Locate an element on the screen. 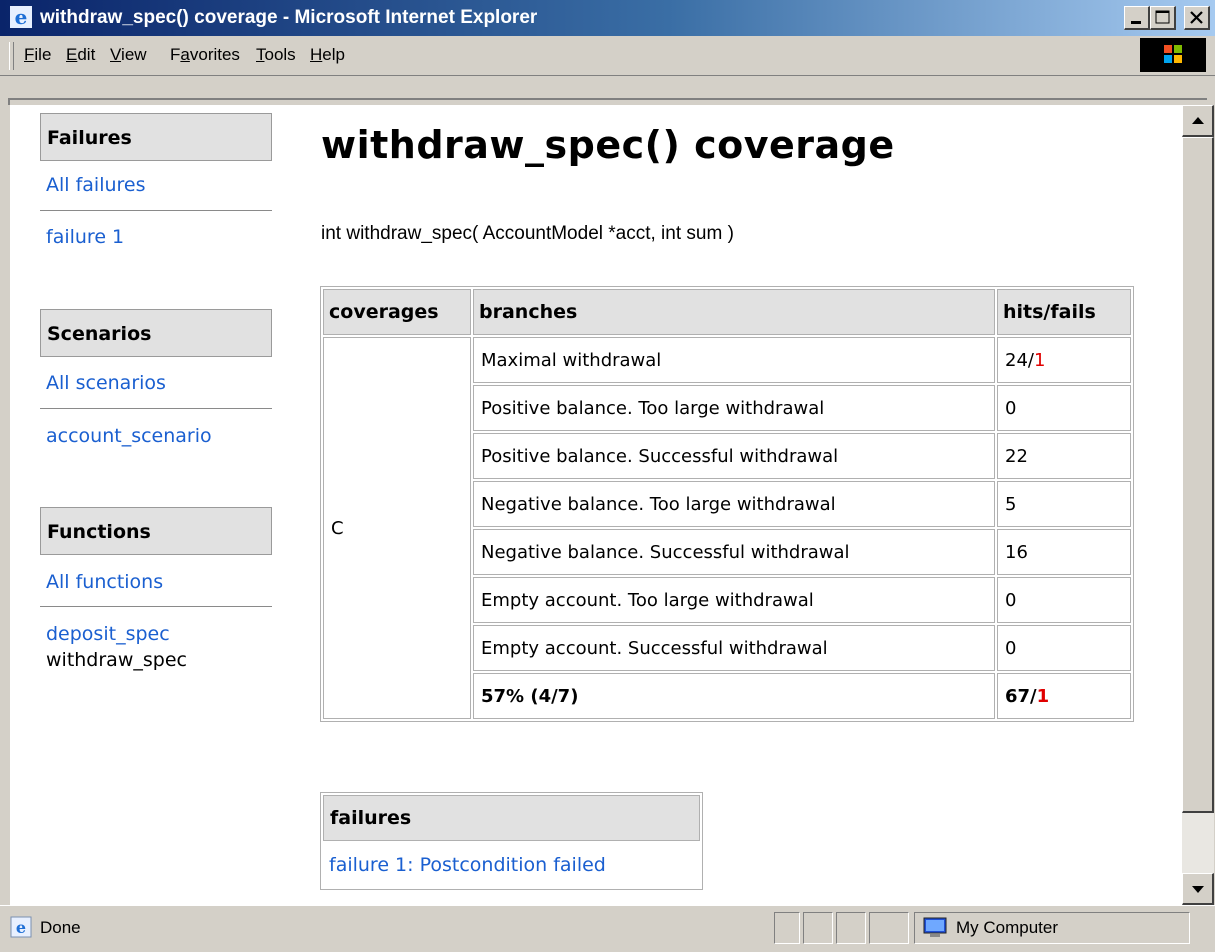  arrow-up-icon is located at coordinates (1198, 120).